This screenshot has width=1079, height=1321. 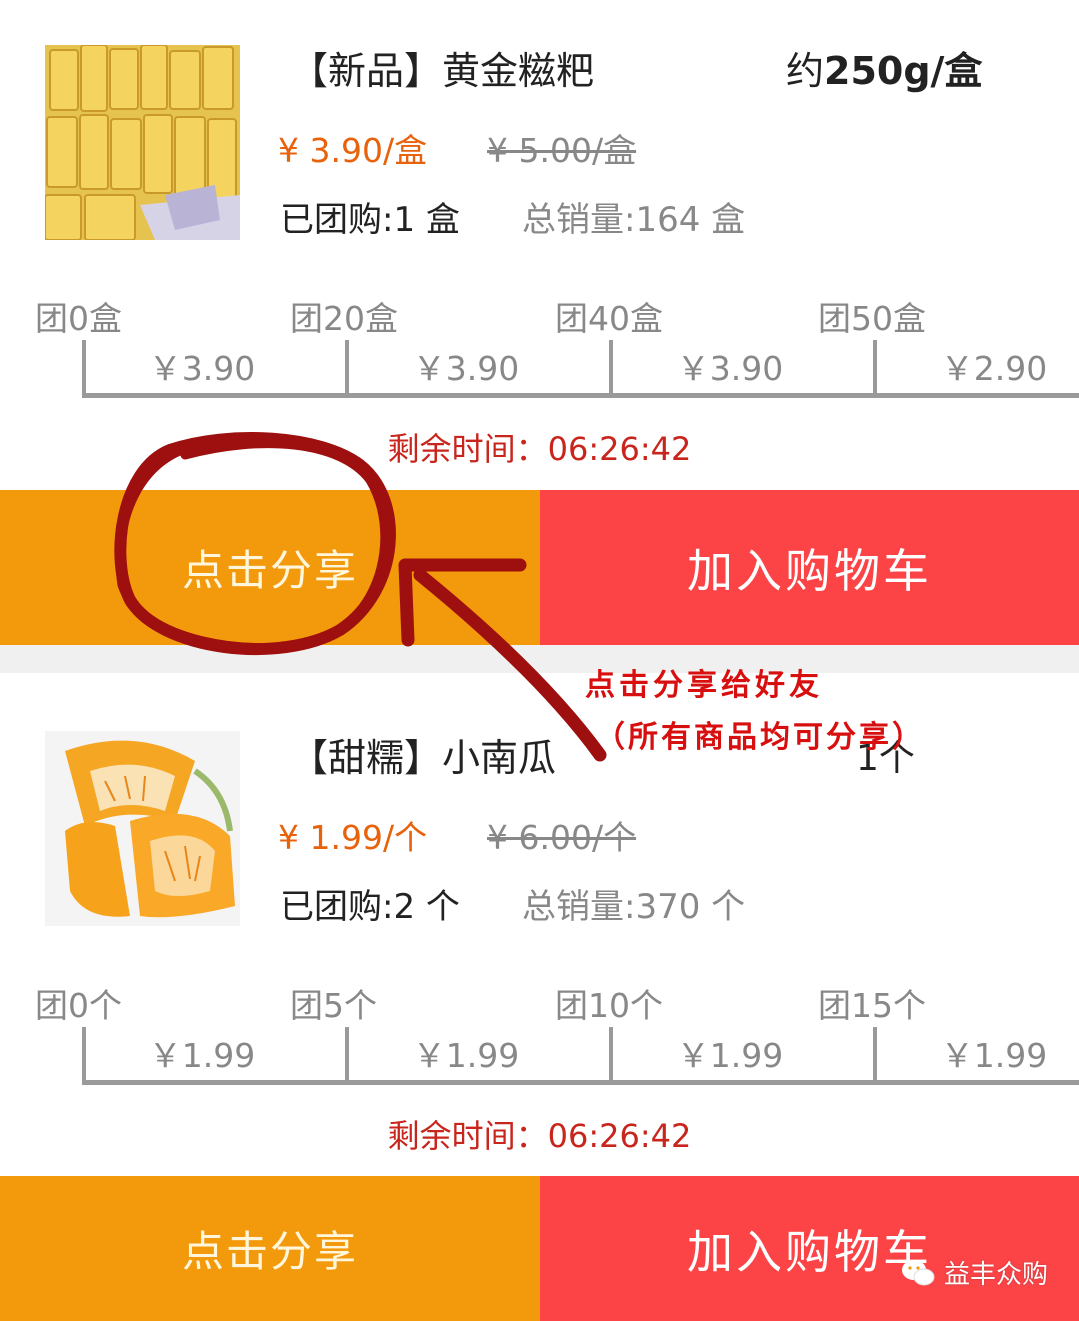 I want to click on product-title: 【甜糯】小南瓜, so click(x=423, y=754).